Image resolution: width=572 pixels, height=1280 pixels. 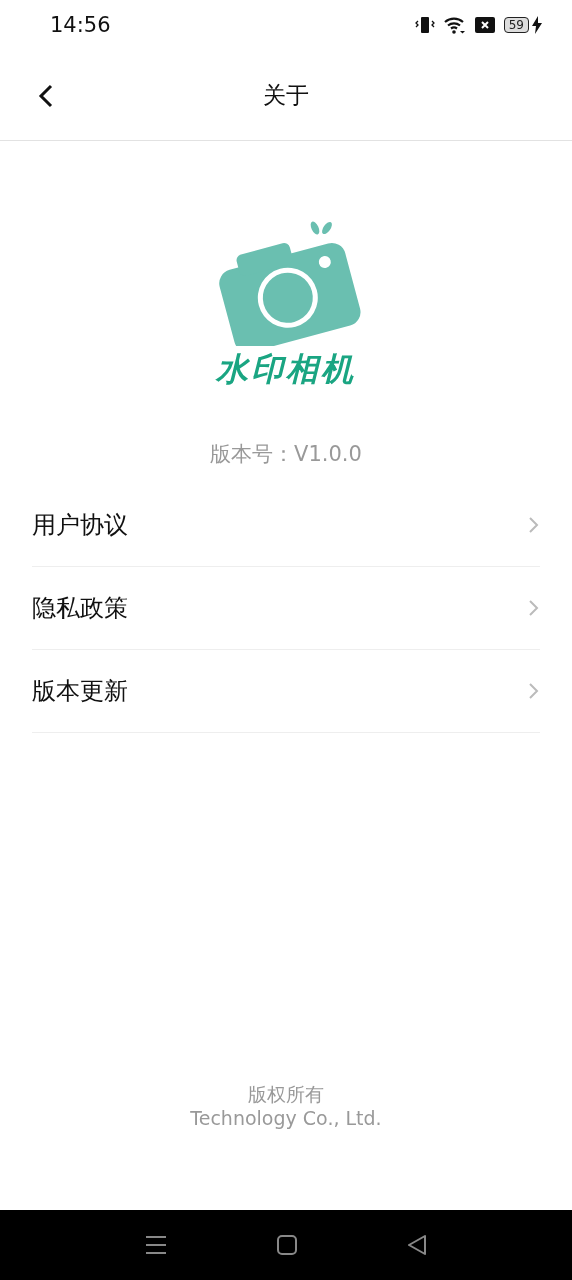 What do you see at coordinates (286, 454) in the screenshot?
I see `version-label: 版本号：V1.0.0` at bounding box center [286, 454].